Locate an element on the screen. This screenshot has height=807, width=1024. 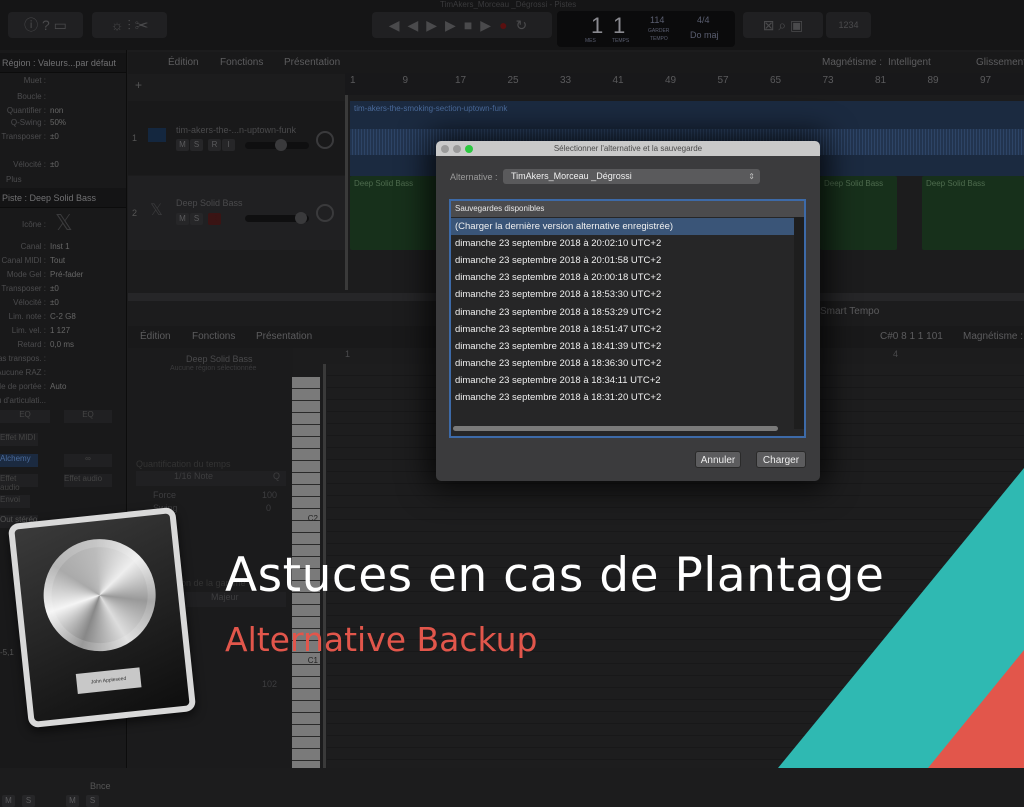
logic-pro-logo: John Appleseed is located at coordinates (102, 617).